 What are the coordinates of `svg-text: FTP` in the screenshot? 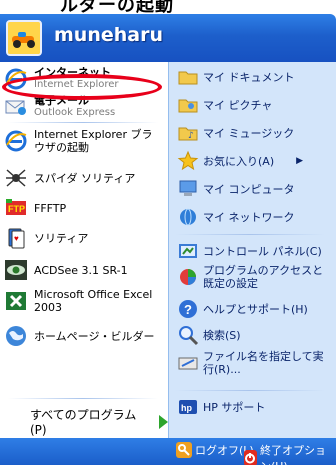 It's located at (16, 209).